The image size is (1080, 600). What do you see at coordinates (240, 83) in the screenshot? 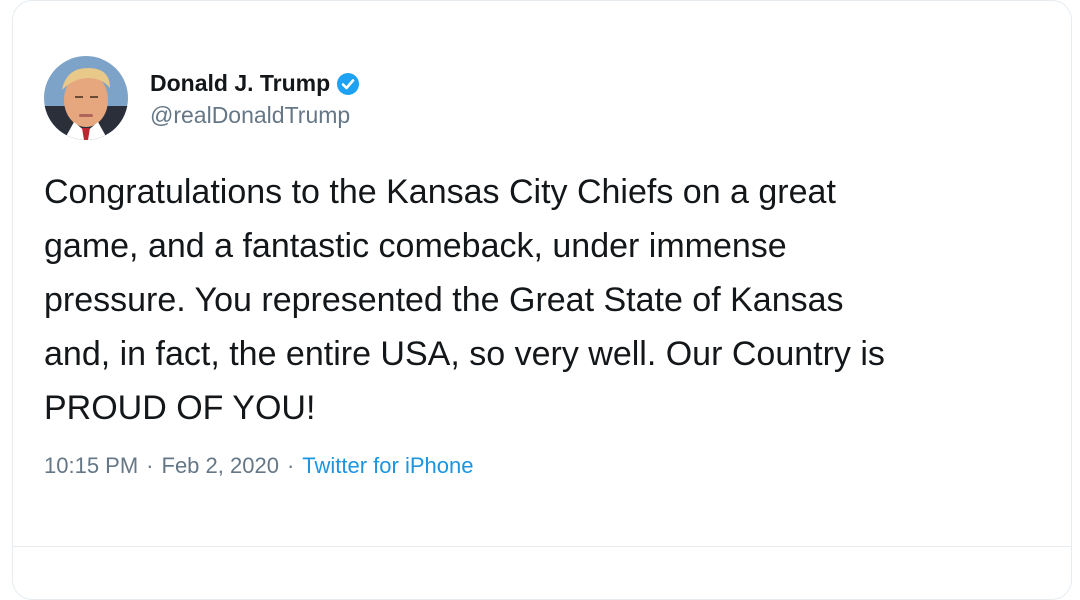
I see `display-name: Donald J. Trump` at bounding box center [240, 83].